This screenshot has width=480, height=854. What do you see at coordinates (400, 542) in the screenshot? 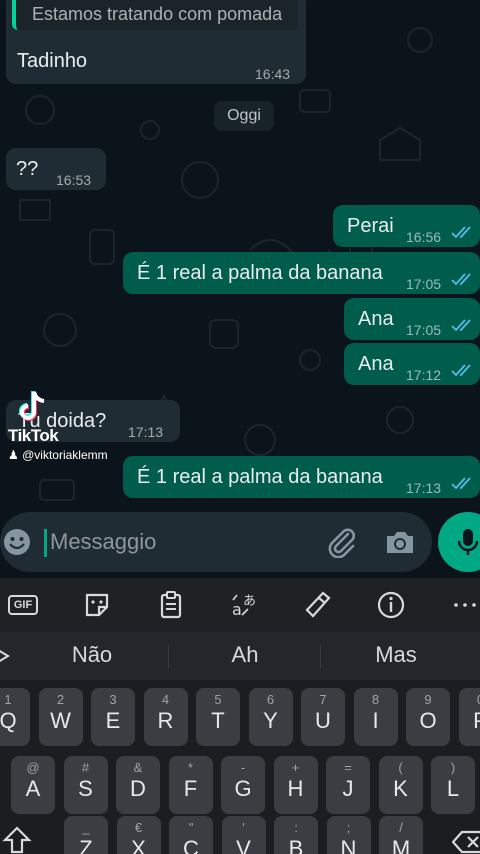
I see `camera-icon` at bounding box center [400, 542].